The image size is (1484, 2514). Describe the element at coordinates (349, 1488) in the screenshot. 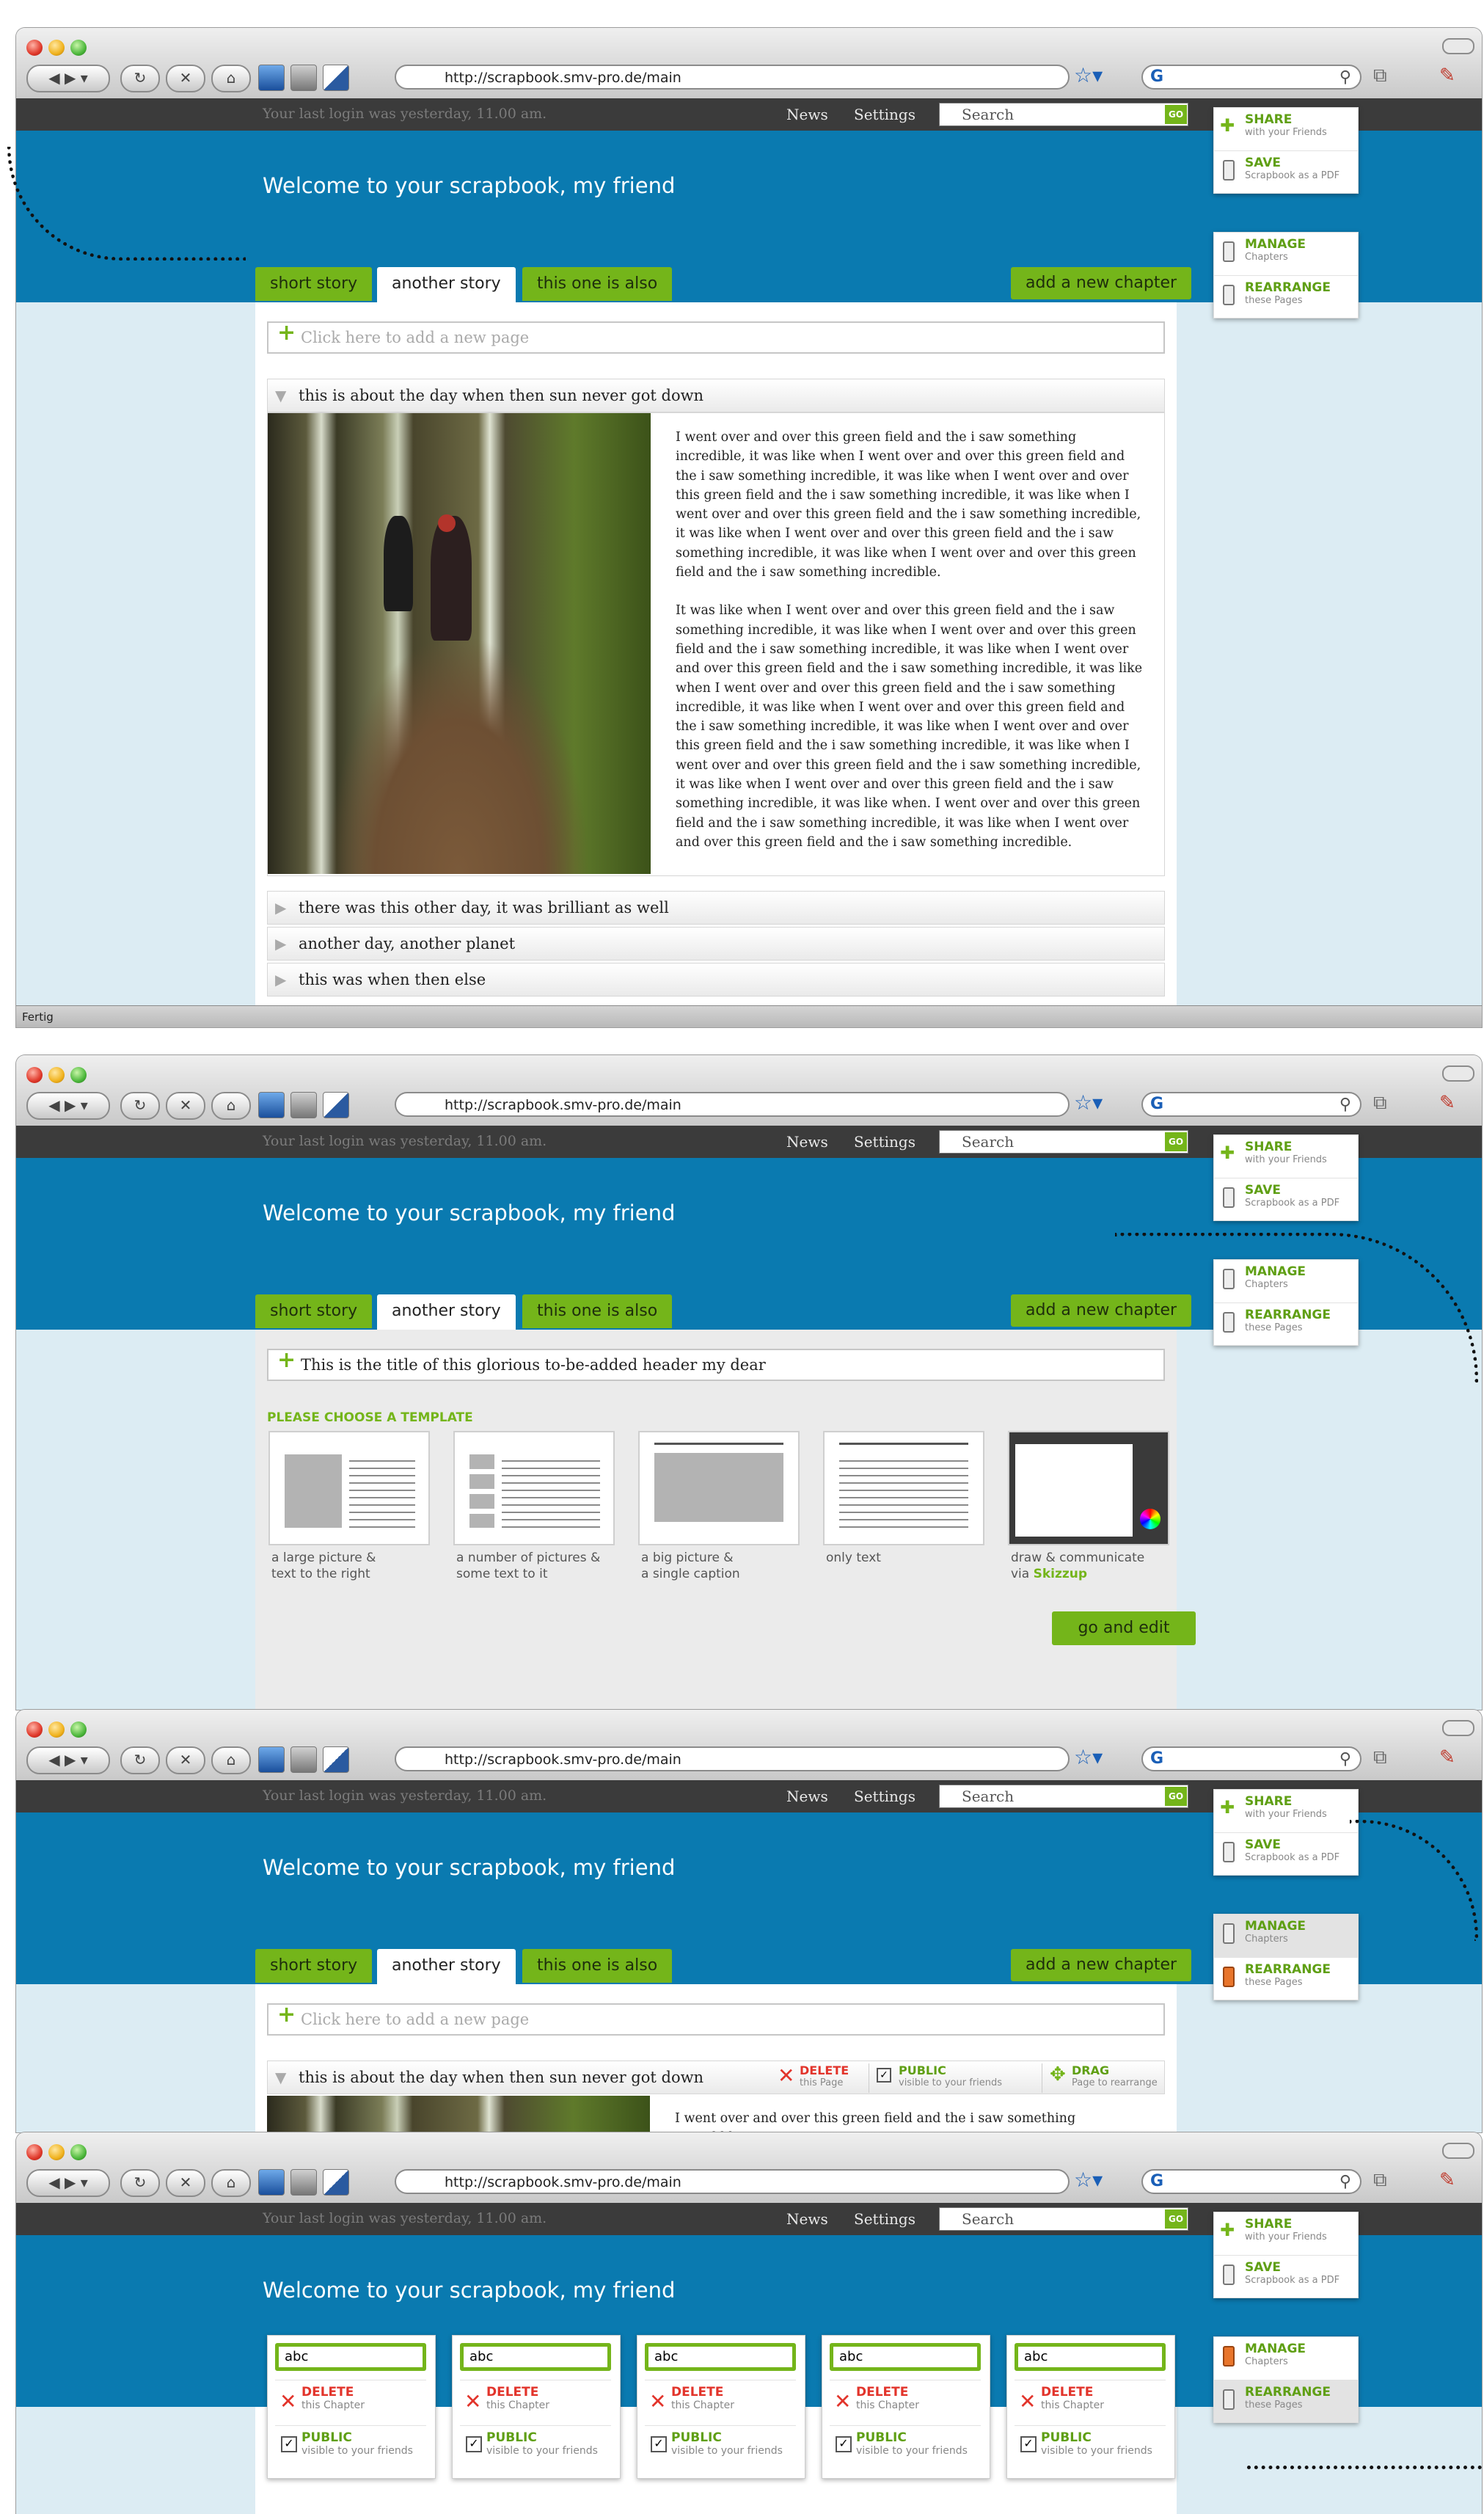

I see `template-large-picture-text` at that location.